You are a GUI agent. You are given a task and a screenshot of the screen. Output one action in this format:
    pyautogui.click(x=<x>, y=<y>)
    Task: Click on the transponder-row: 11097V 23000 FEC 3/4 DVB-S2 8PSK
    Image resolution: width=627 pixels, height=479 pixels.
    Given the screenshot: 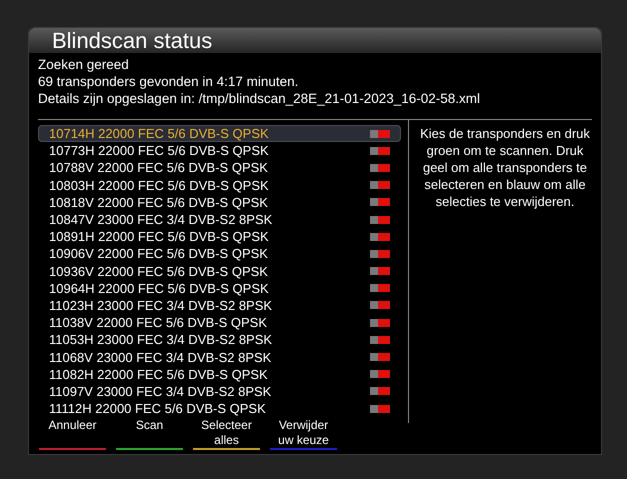 What is the action you would take?
    pyautogui.click(x=219, y=391)
    